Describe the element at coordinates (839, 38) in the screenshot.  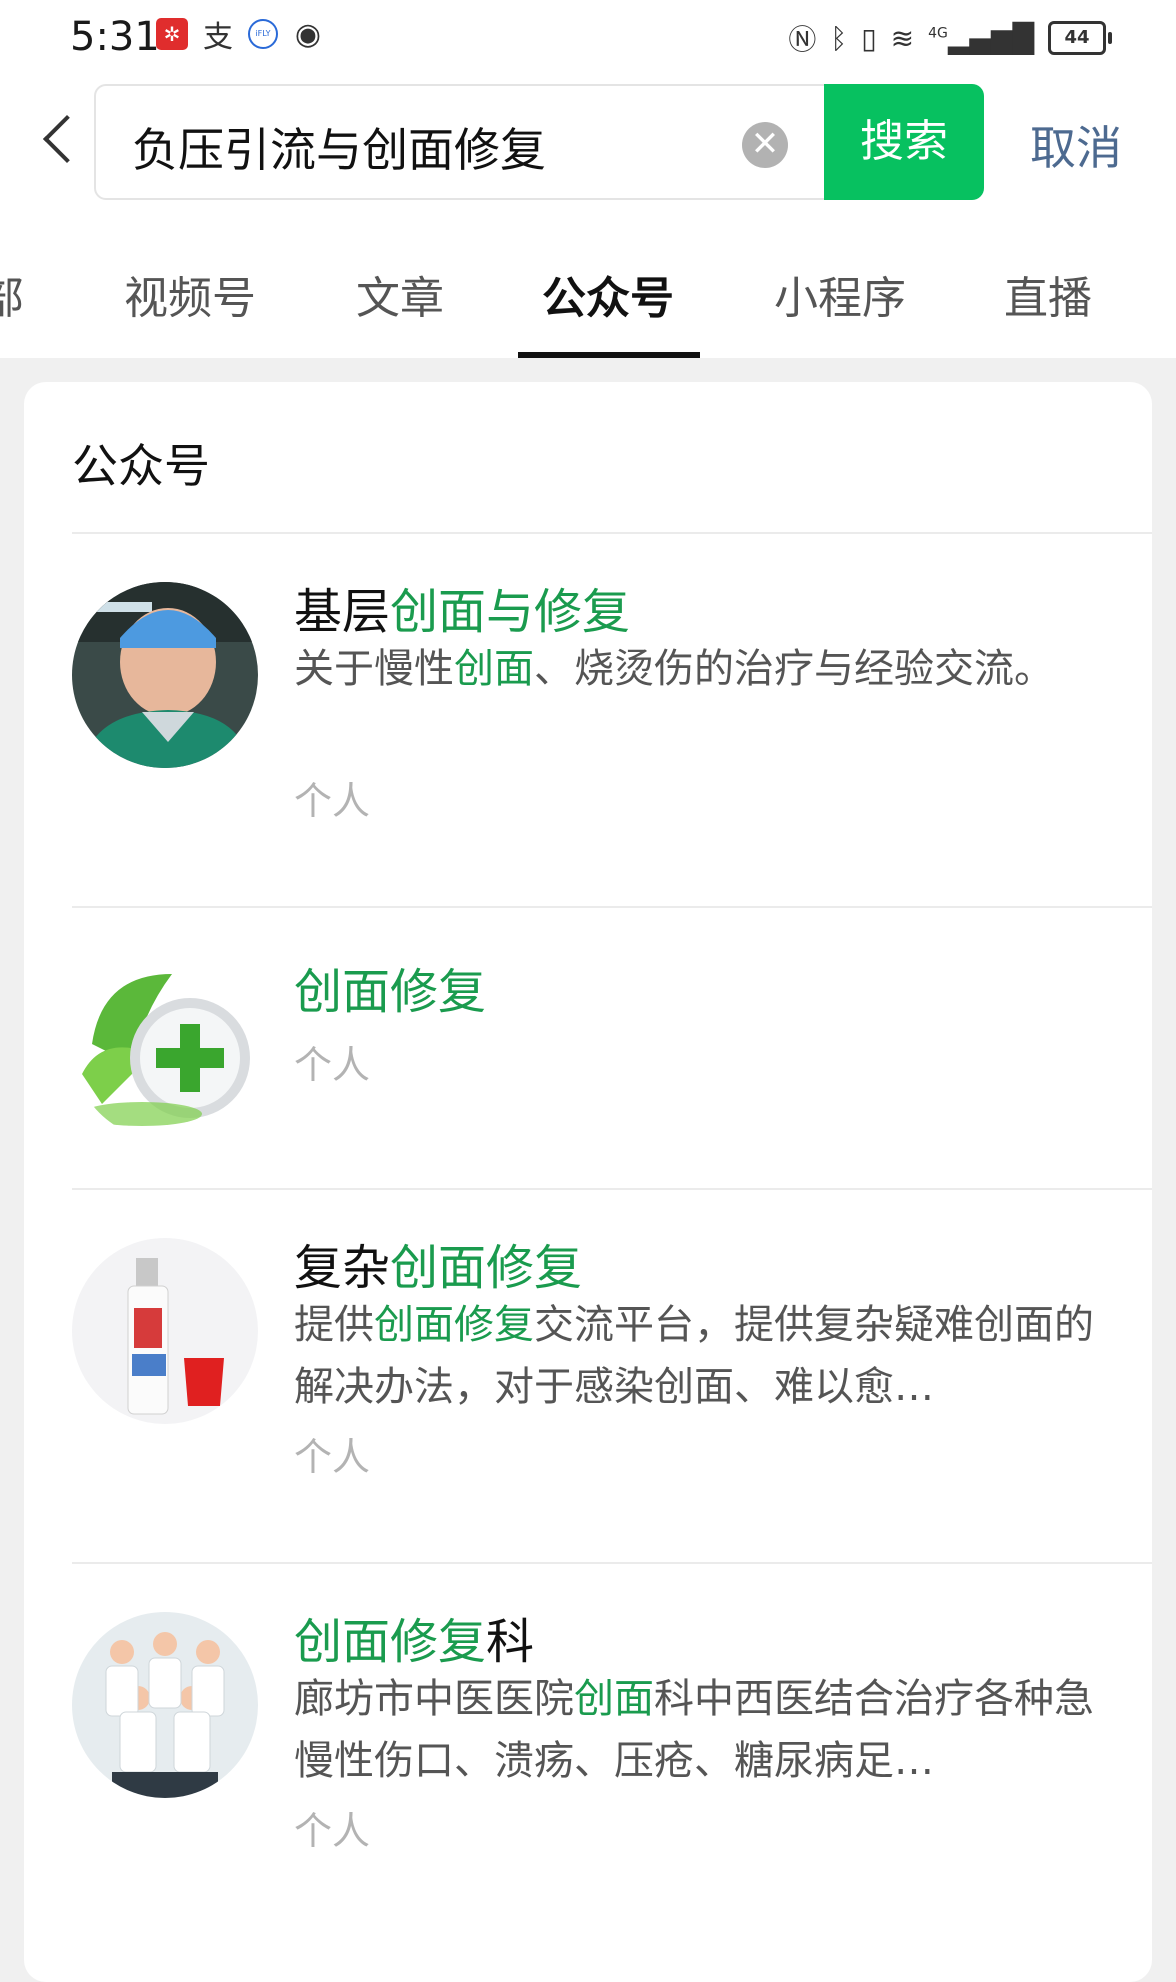
I see `bluetooth-icon: ᛒ` at that location.